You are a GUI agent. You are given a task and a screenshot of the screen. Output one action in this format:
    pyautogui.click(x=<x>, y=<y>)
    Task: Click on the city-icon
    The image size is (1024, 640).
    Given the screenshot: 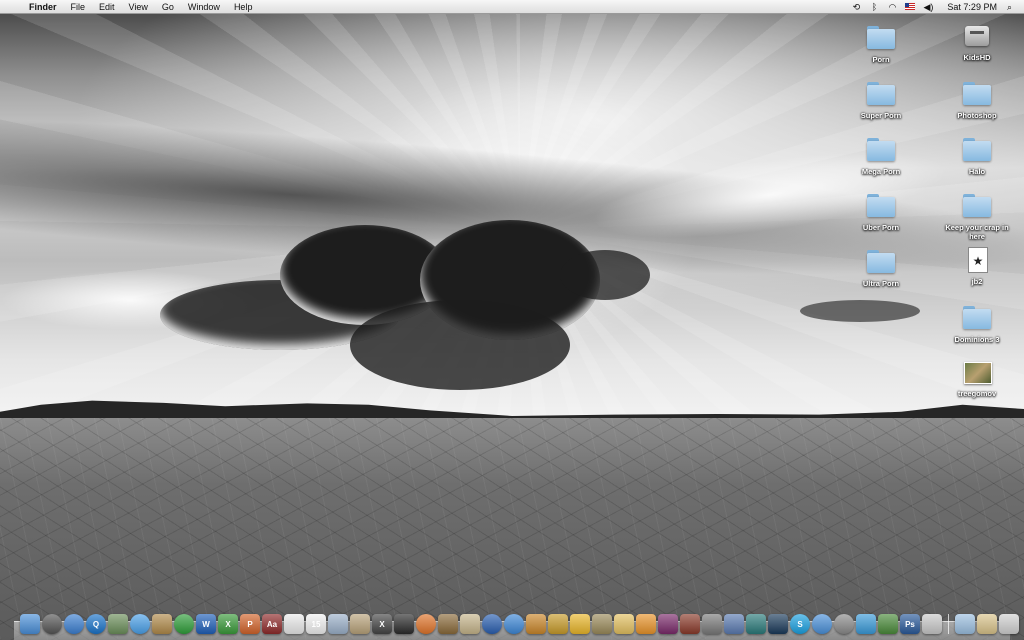 What is the action you would take?
    pyautogui.click(x=602, y=624)
    